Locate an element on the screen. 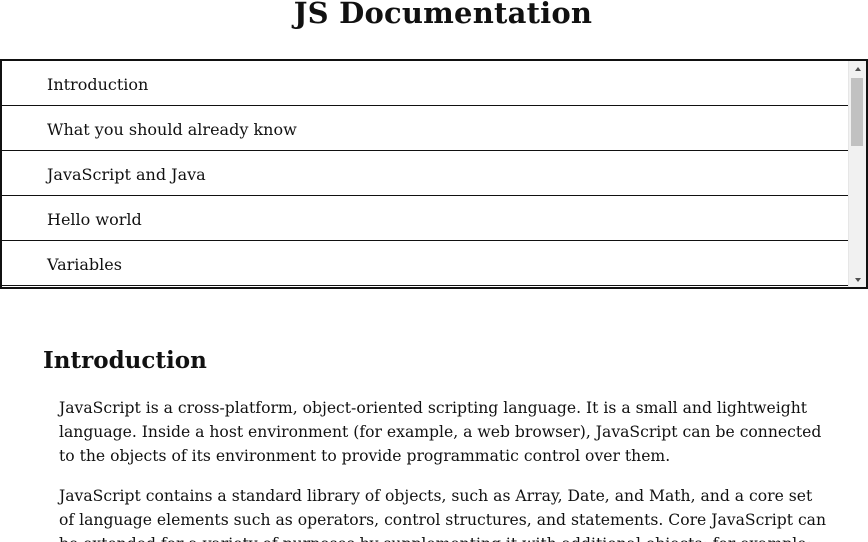  nav-link-what-you-should-already-know: What you should already know is located at coordinates (425, 128).